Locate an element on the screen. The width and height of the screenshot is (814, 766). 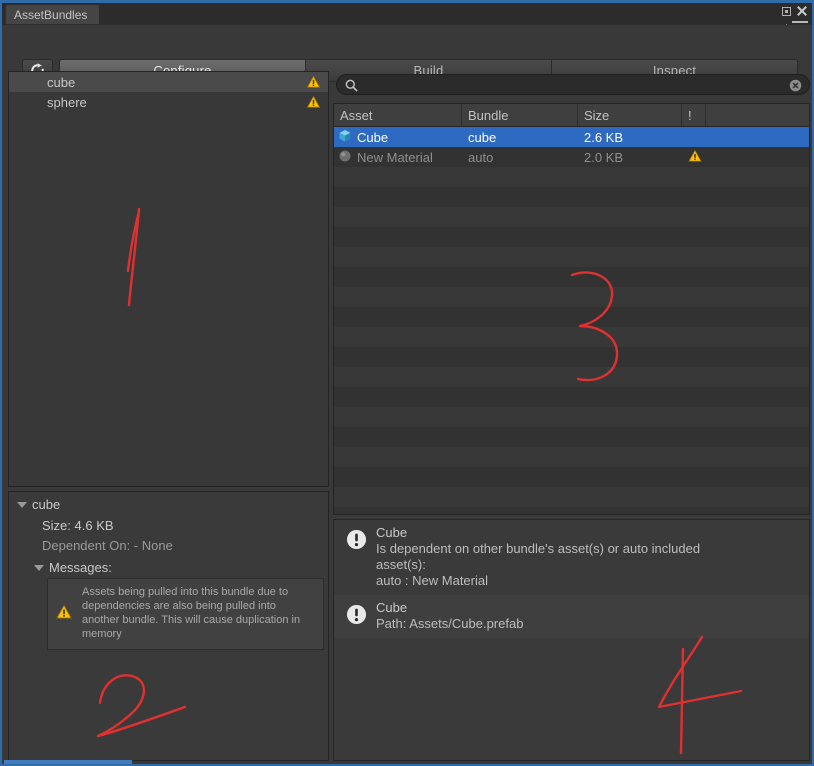
bundle-tree-item-label: cube is located at coordinates (61, 82).